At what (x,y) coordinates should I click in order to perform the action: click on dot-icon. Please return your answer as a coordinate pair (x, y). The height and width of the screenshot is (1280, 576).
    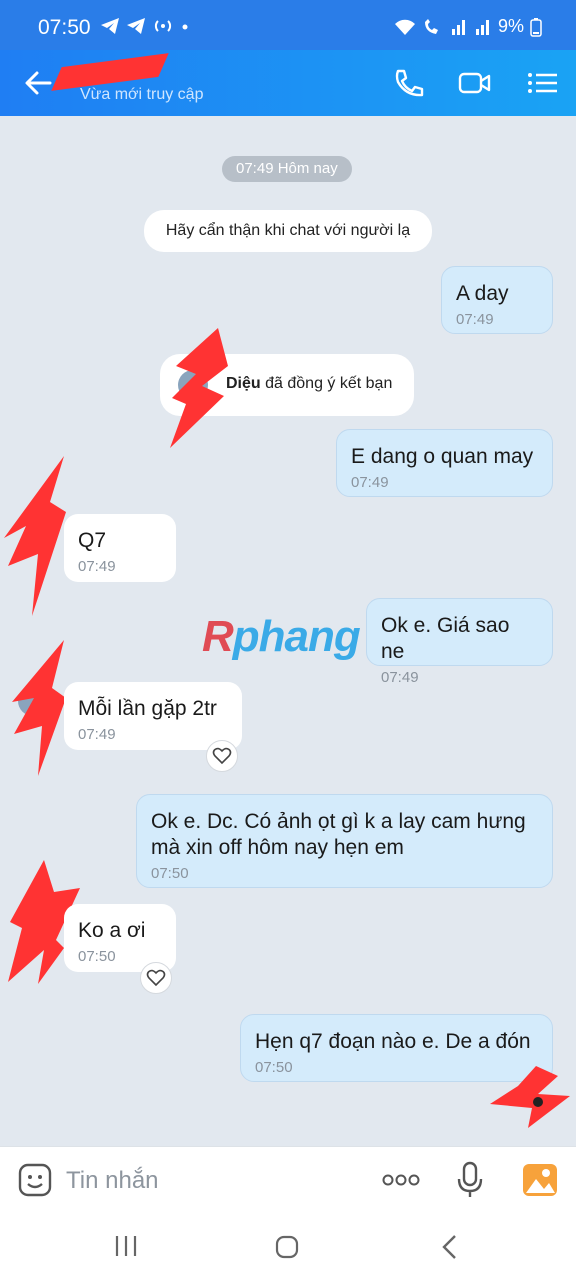
    Looking at the image, I should click on (185, 27).